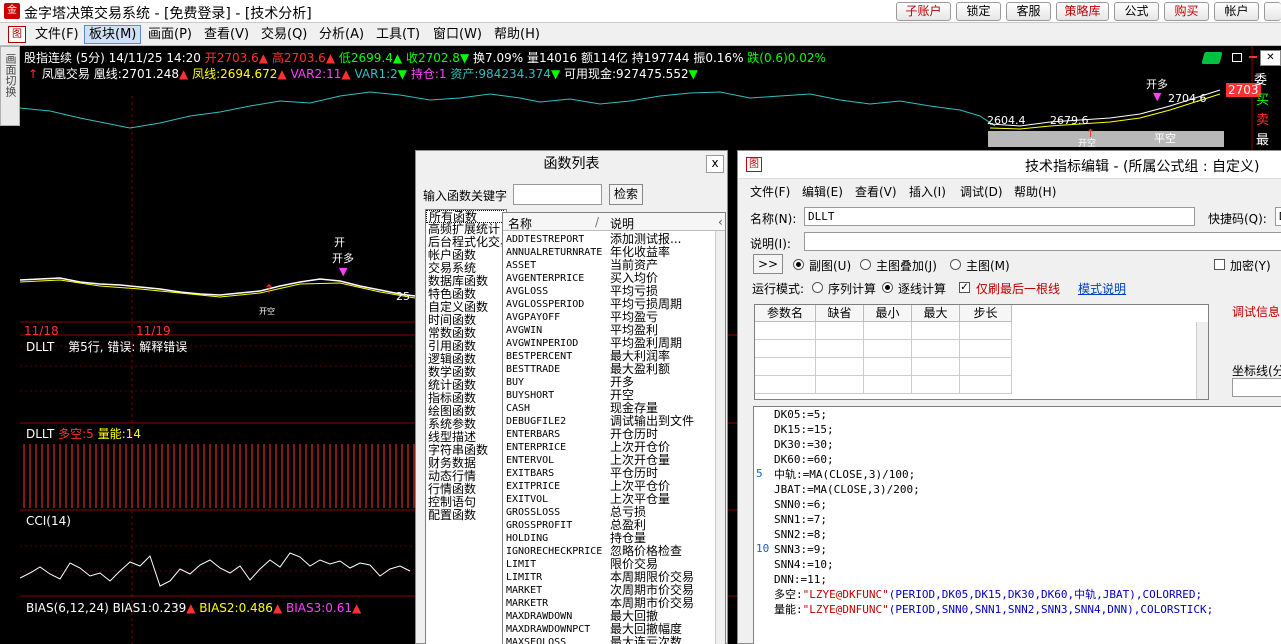  What do you see at coordinates (365, 58) in the screenshot?
I see `quote-low: 低2699.4` at bounding box center [365, 58].